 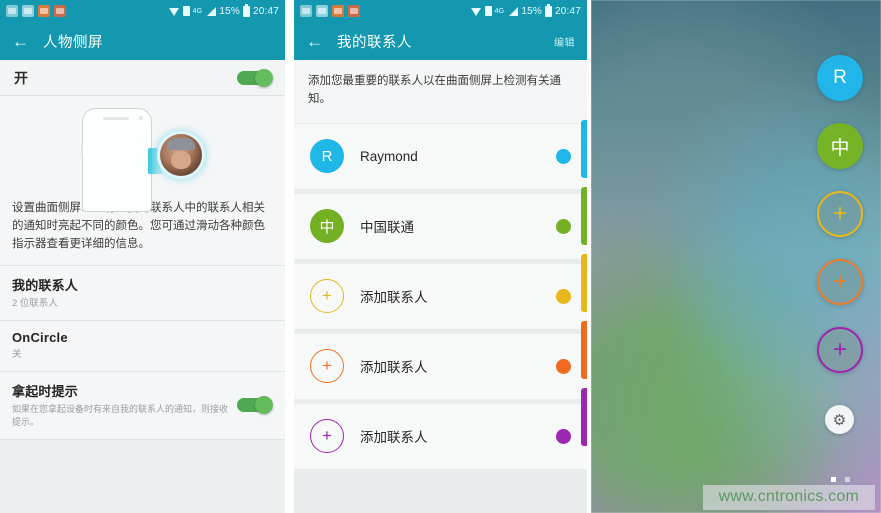 I want to click on contact-avatar: R, so click(x=327, y=156).